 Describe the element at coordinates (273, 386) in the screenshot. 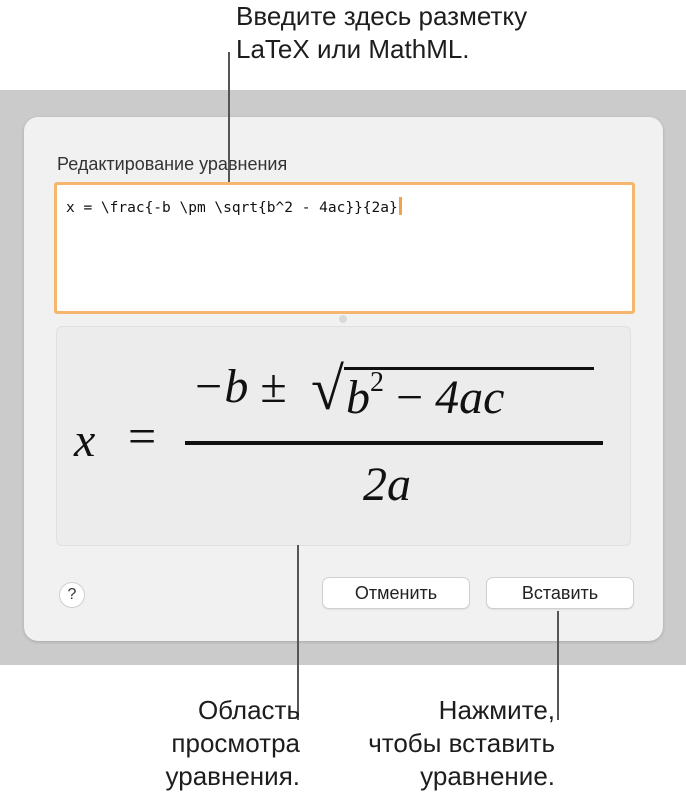

I see `formula-plus-minus: ±` at that location.